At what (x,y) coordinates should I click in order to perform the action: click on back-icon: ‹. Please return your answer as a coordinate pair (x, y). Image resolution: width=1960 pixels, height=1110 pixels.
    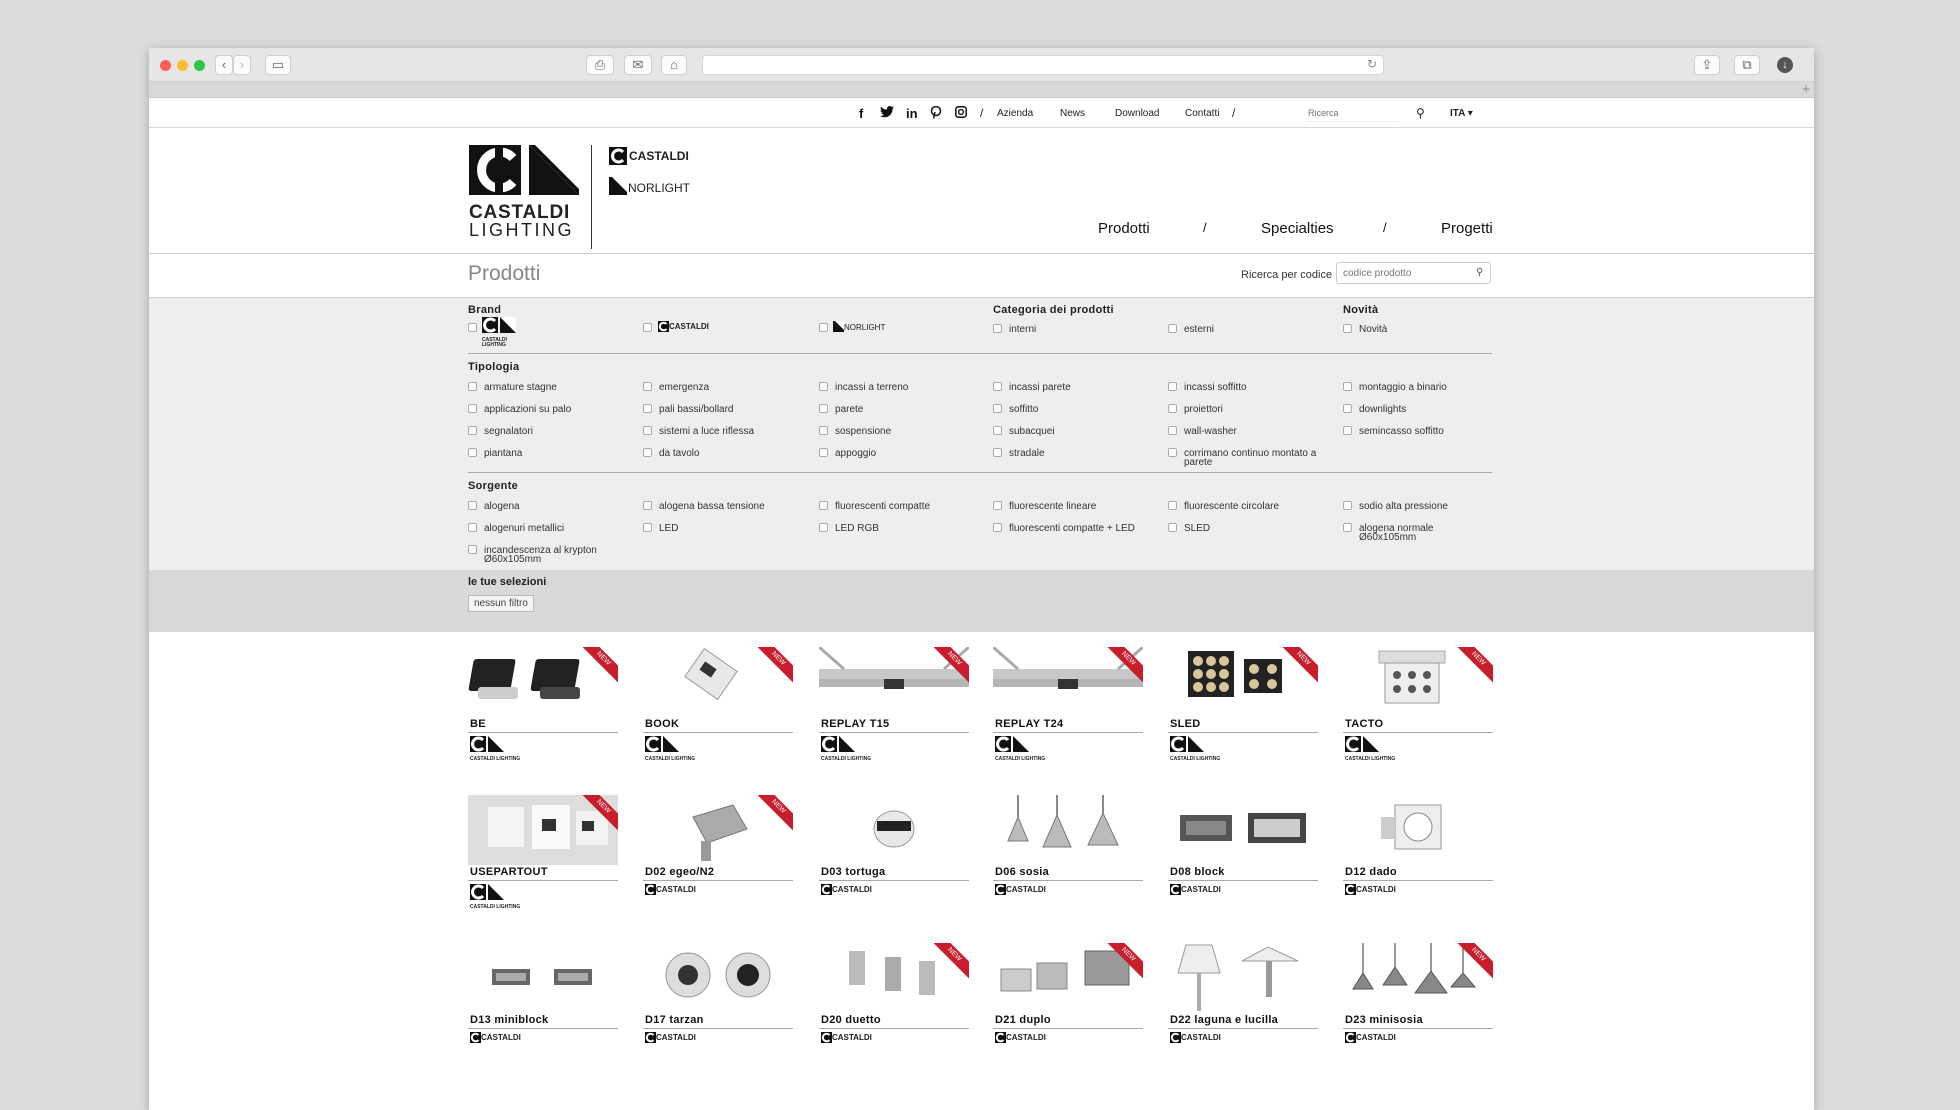
    Looking at the image, I should click on (224, 65).